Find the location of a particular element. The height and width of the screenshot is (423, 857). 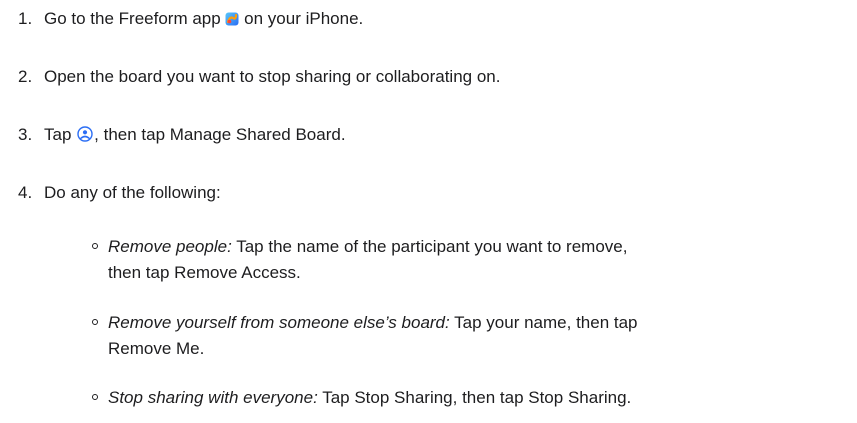

option-label: Remove people: is located at coordinates (170, 246).